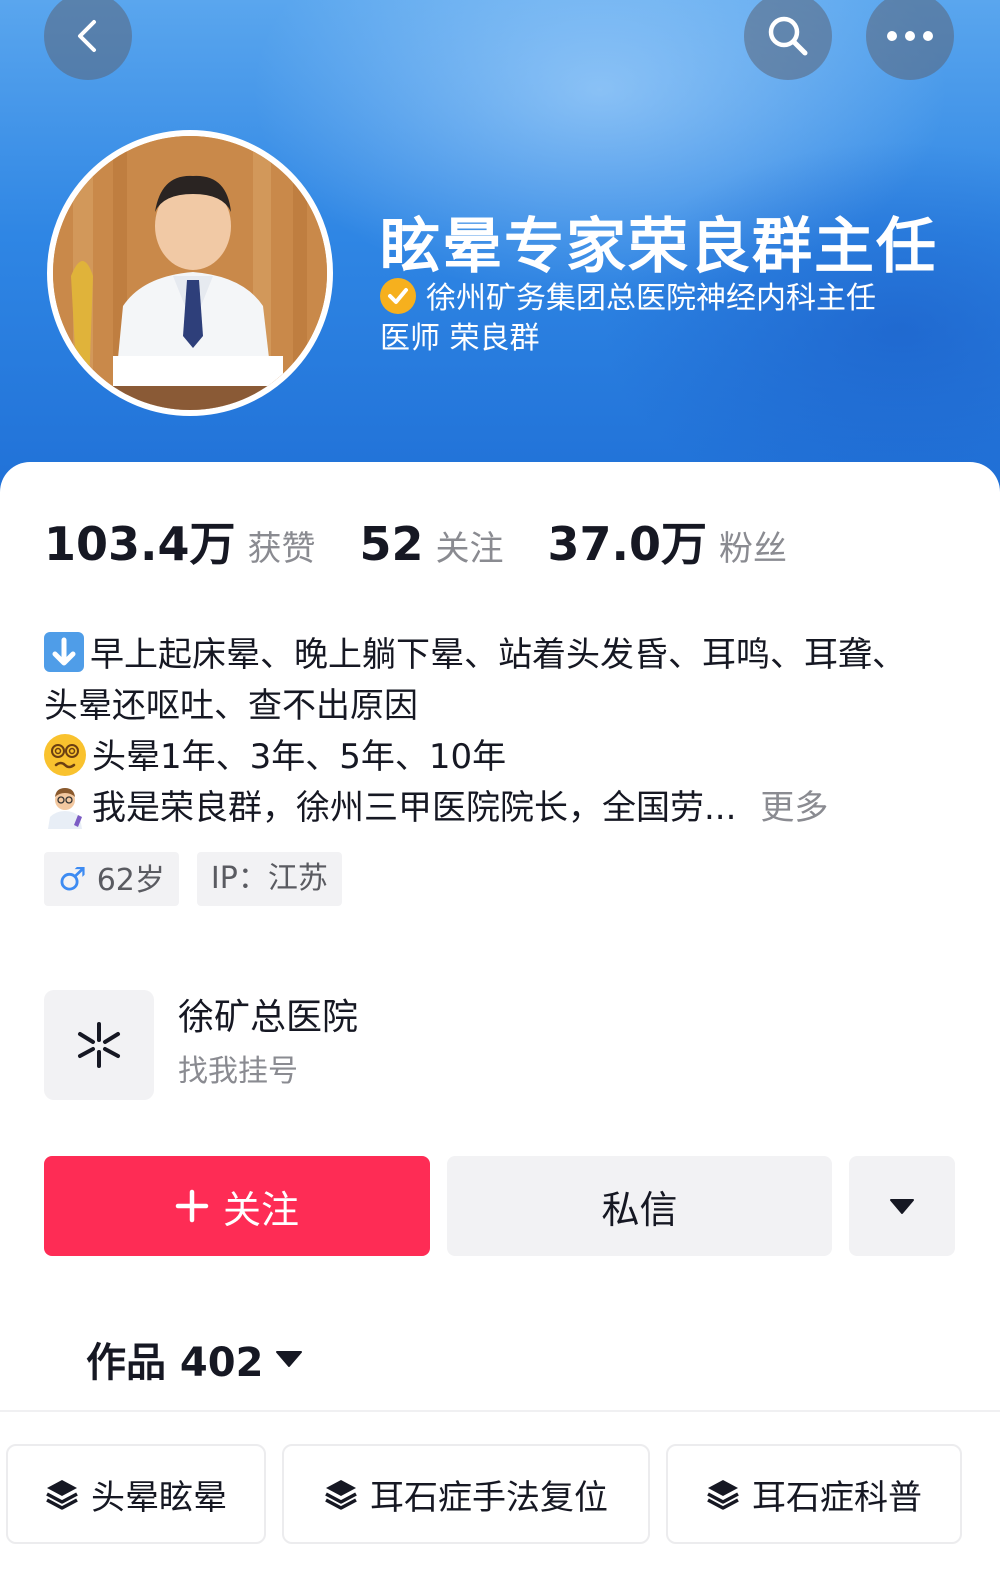  Describe the element at coordinates (238, 1071) in the screenshot. I see `link-card-subtitle: 找我挂号` at that location.